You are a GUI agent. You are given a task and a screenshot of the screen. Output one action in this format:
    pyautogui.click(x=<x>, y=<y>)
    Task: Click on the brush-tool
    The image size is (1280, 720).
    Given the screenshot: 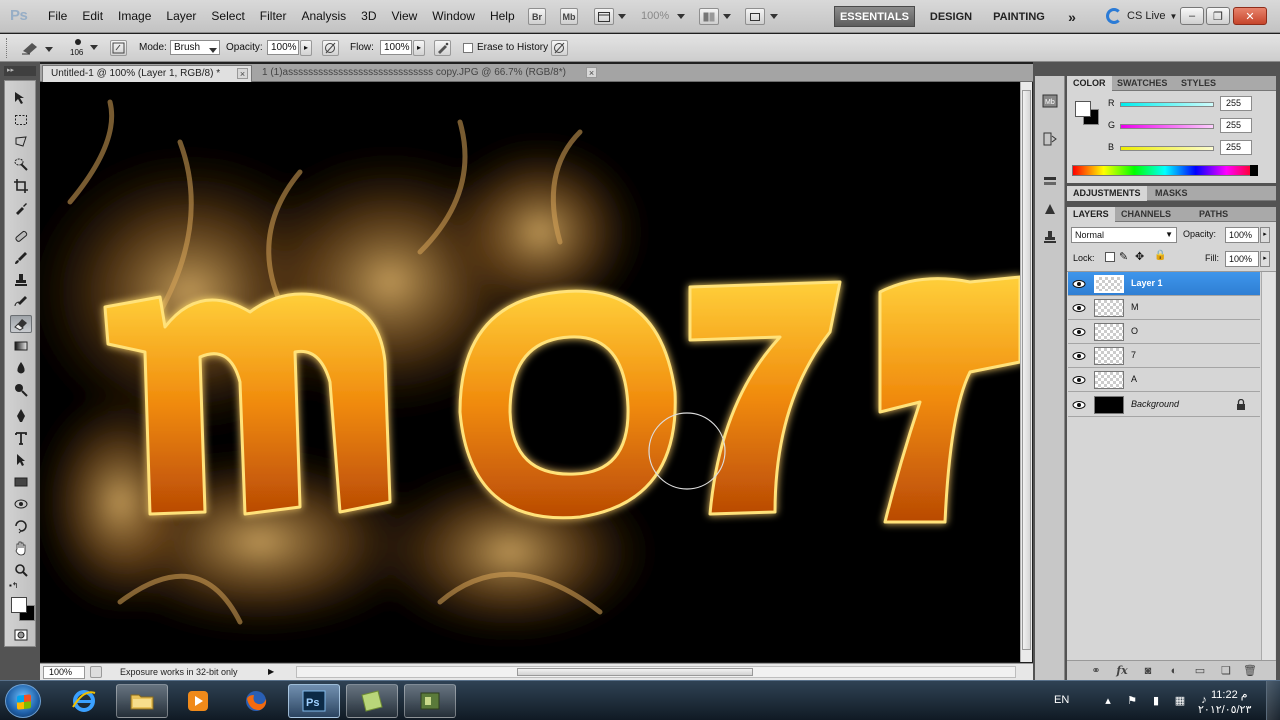 What is the action you would take?
    pyautogui.click(x=21, y=258)
    